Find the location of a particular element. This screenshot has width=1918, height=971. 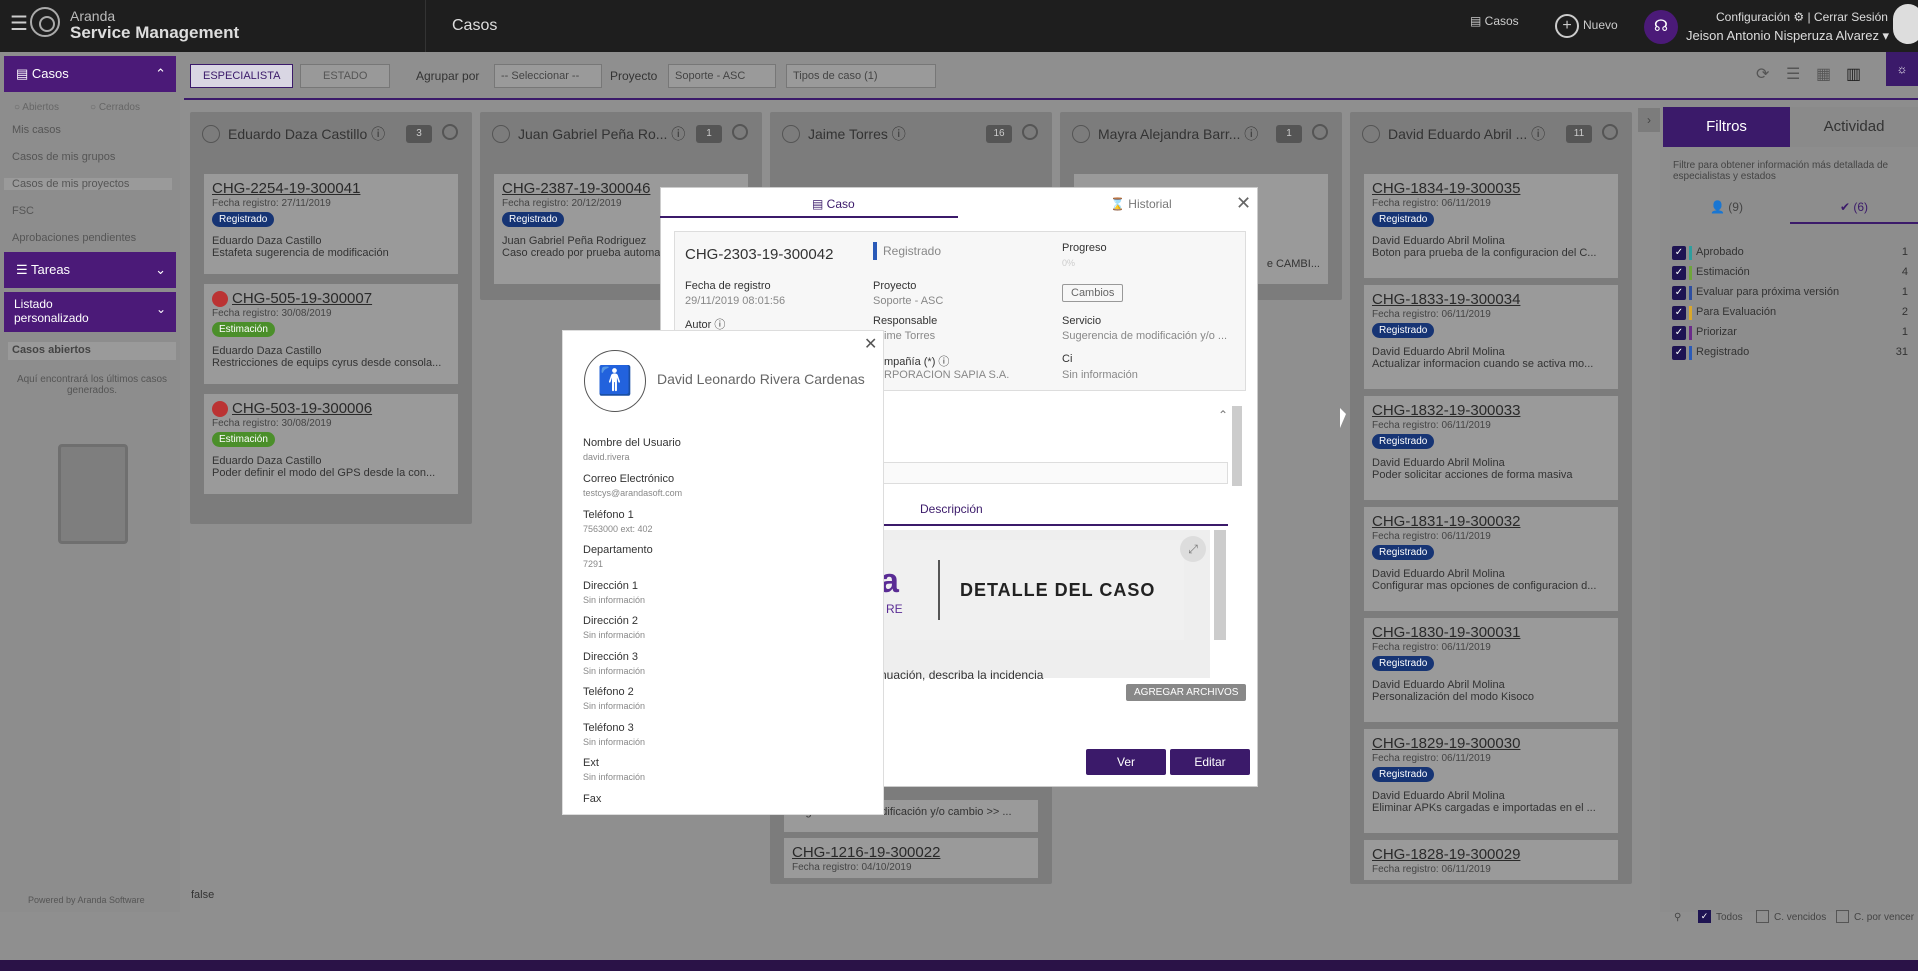

sidebar-listado-header: Listado personalizado ⌄ is located at coordinates (90, 312).